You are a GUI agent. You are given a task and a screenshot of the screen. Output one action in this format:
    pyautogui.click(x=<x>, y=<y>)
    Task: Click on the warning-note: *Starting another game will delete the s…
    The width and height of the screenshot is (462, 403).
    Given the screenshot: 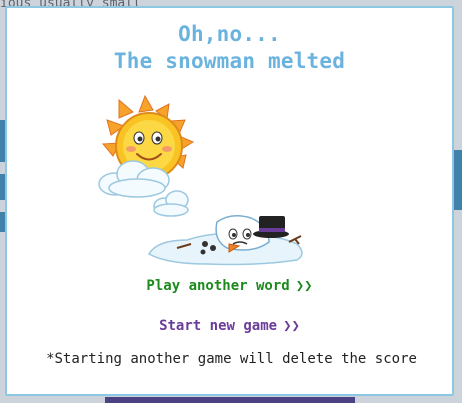 What is the action you would take?
    pyautogui.click(x=231, y=359)
    